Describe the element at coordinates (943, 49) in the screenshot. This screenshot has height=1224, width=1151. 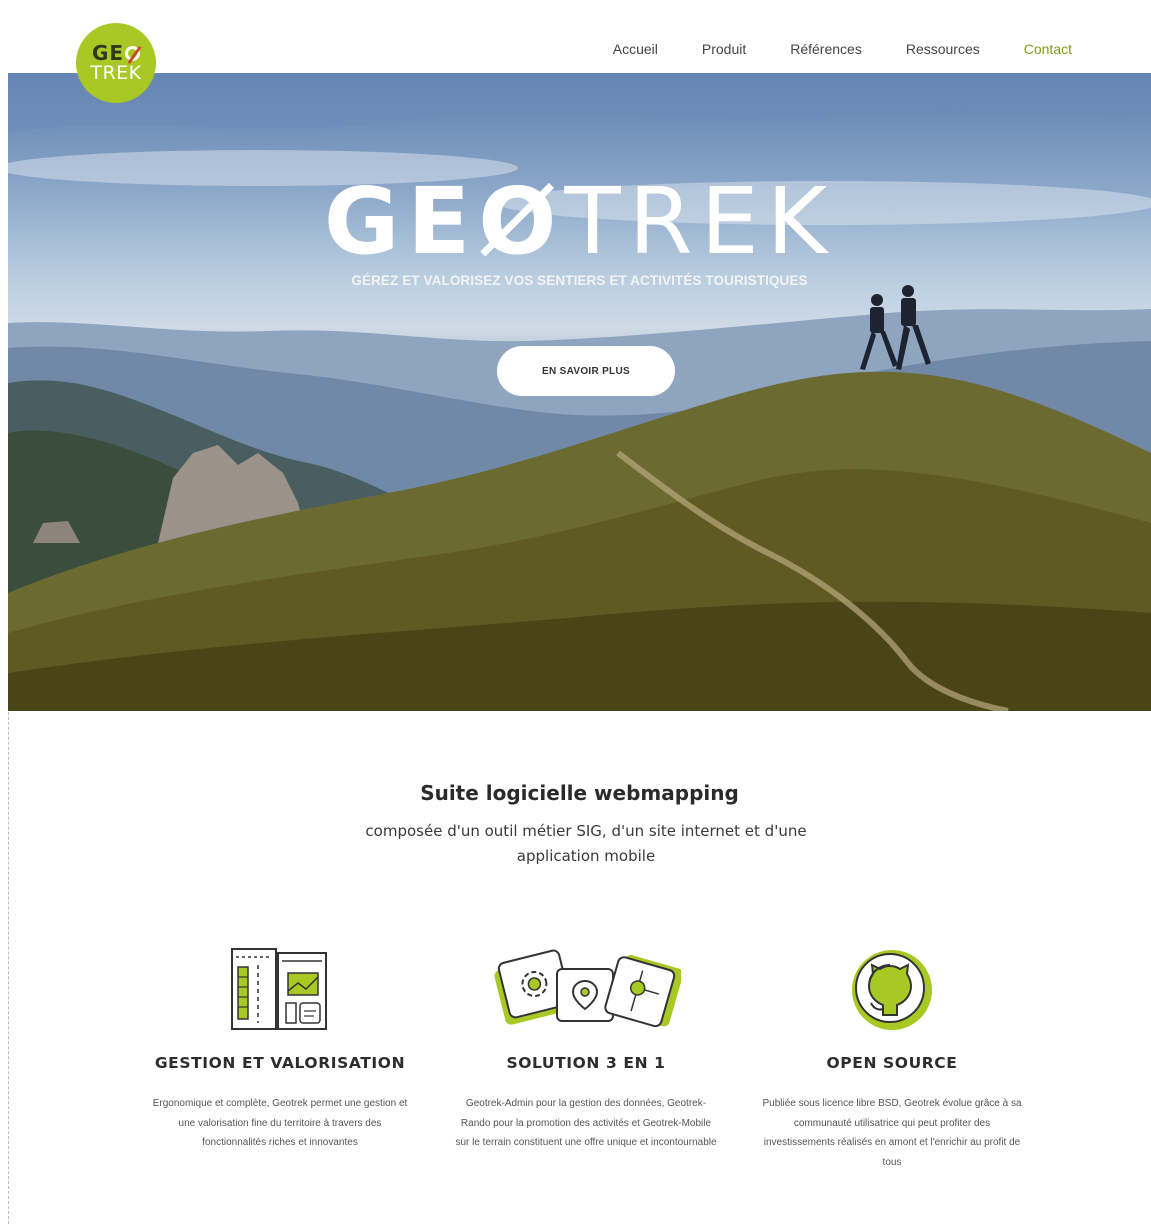
I see `nav-ressources: Ressources` at that location.